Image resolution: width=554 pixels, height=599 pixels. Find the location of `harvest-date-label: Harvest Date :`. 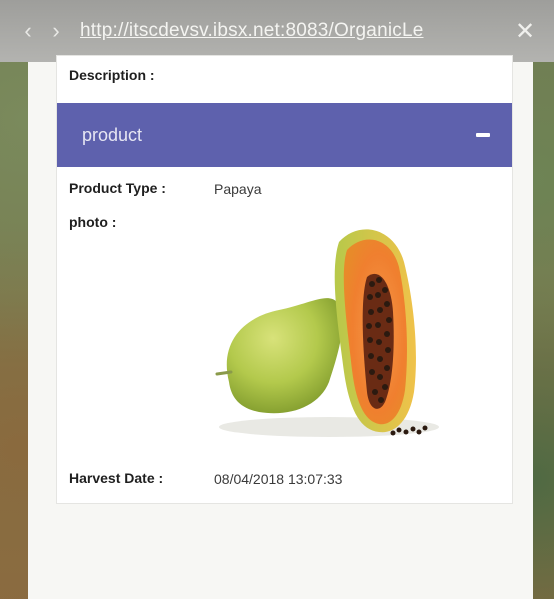

harvest-date-label: Harvest Date : is located at coordinates (116, 478).